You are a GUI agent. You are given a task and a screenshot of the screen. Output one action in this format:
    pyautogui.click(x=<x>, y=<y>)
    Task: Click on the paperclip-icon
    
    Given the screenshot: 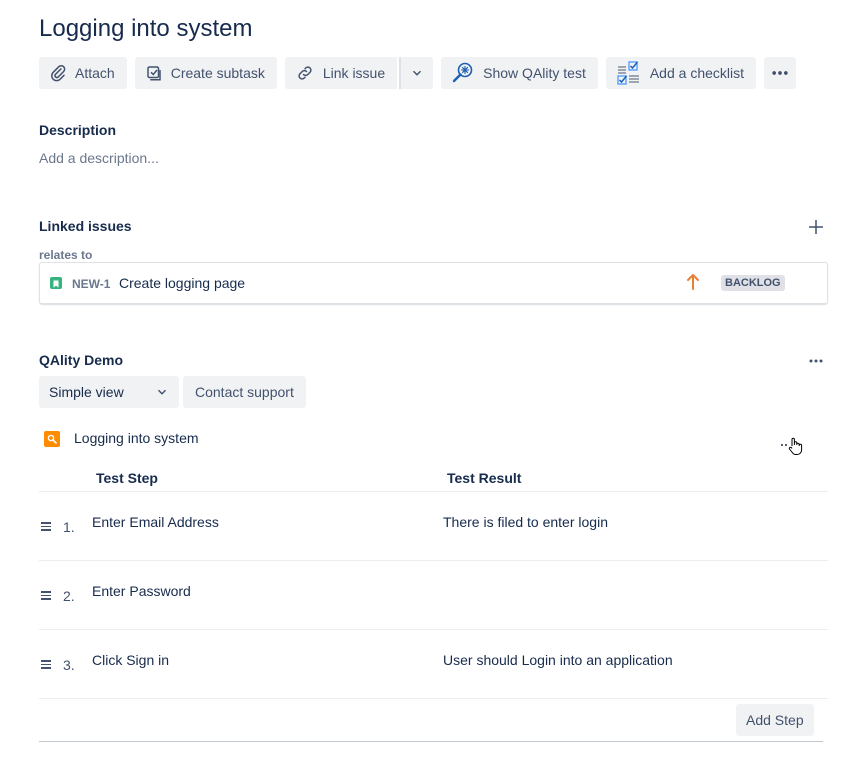 What is the action you would take?
    pyautogui.click(x=58, y=73)
    